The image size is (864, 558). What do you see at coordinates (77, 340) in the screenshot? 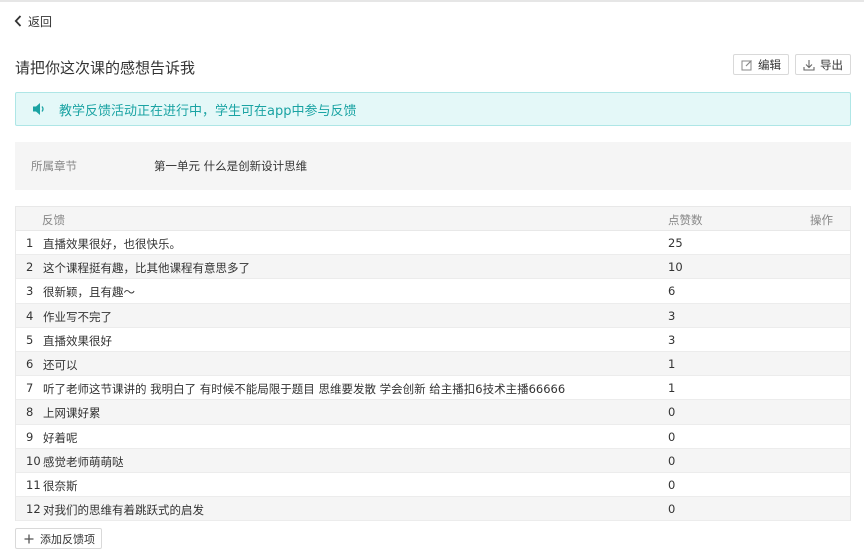
I see `row-text: 直播效果很好` at bounding box center [77, 340].